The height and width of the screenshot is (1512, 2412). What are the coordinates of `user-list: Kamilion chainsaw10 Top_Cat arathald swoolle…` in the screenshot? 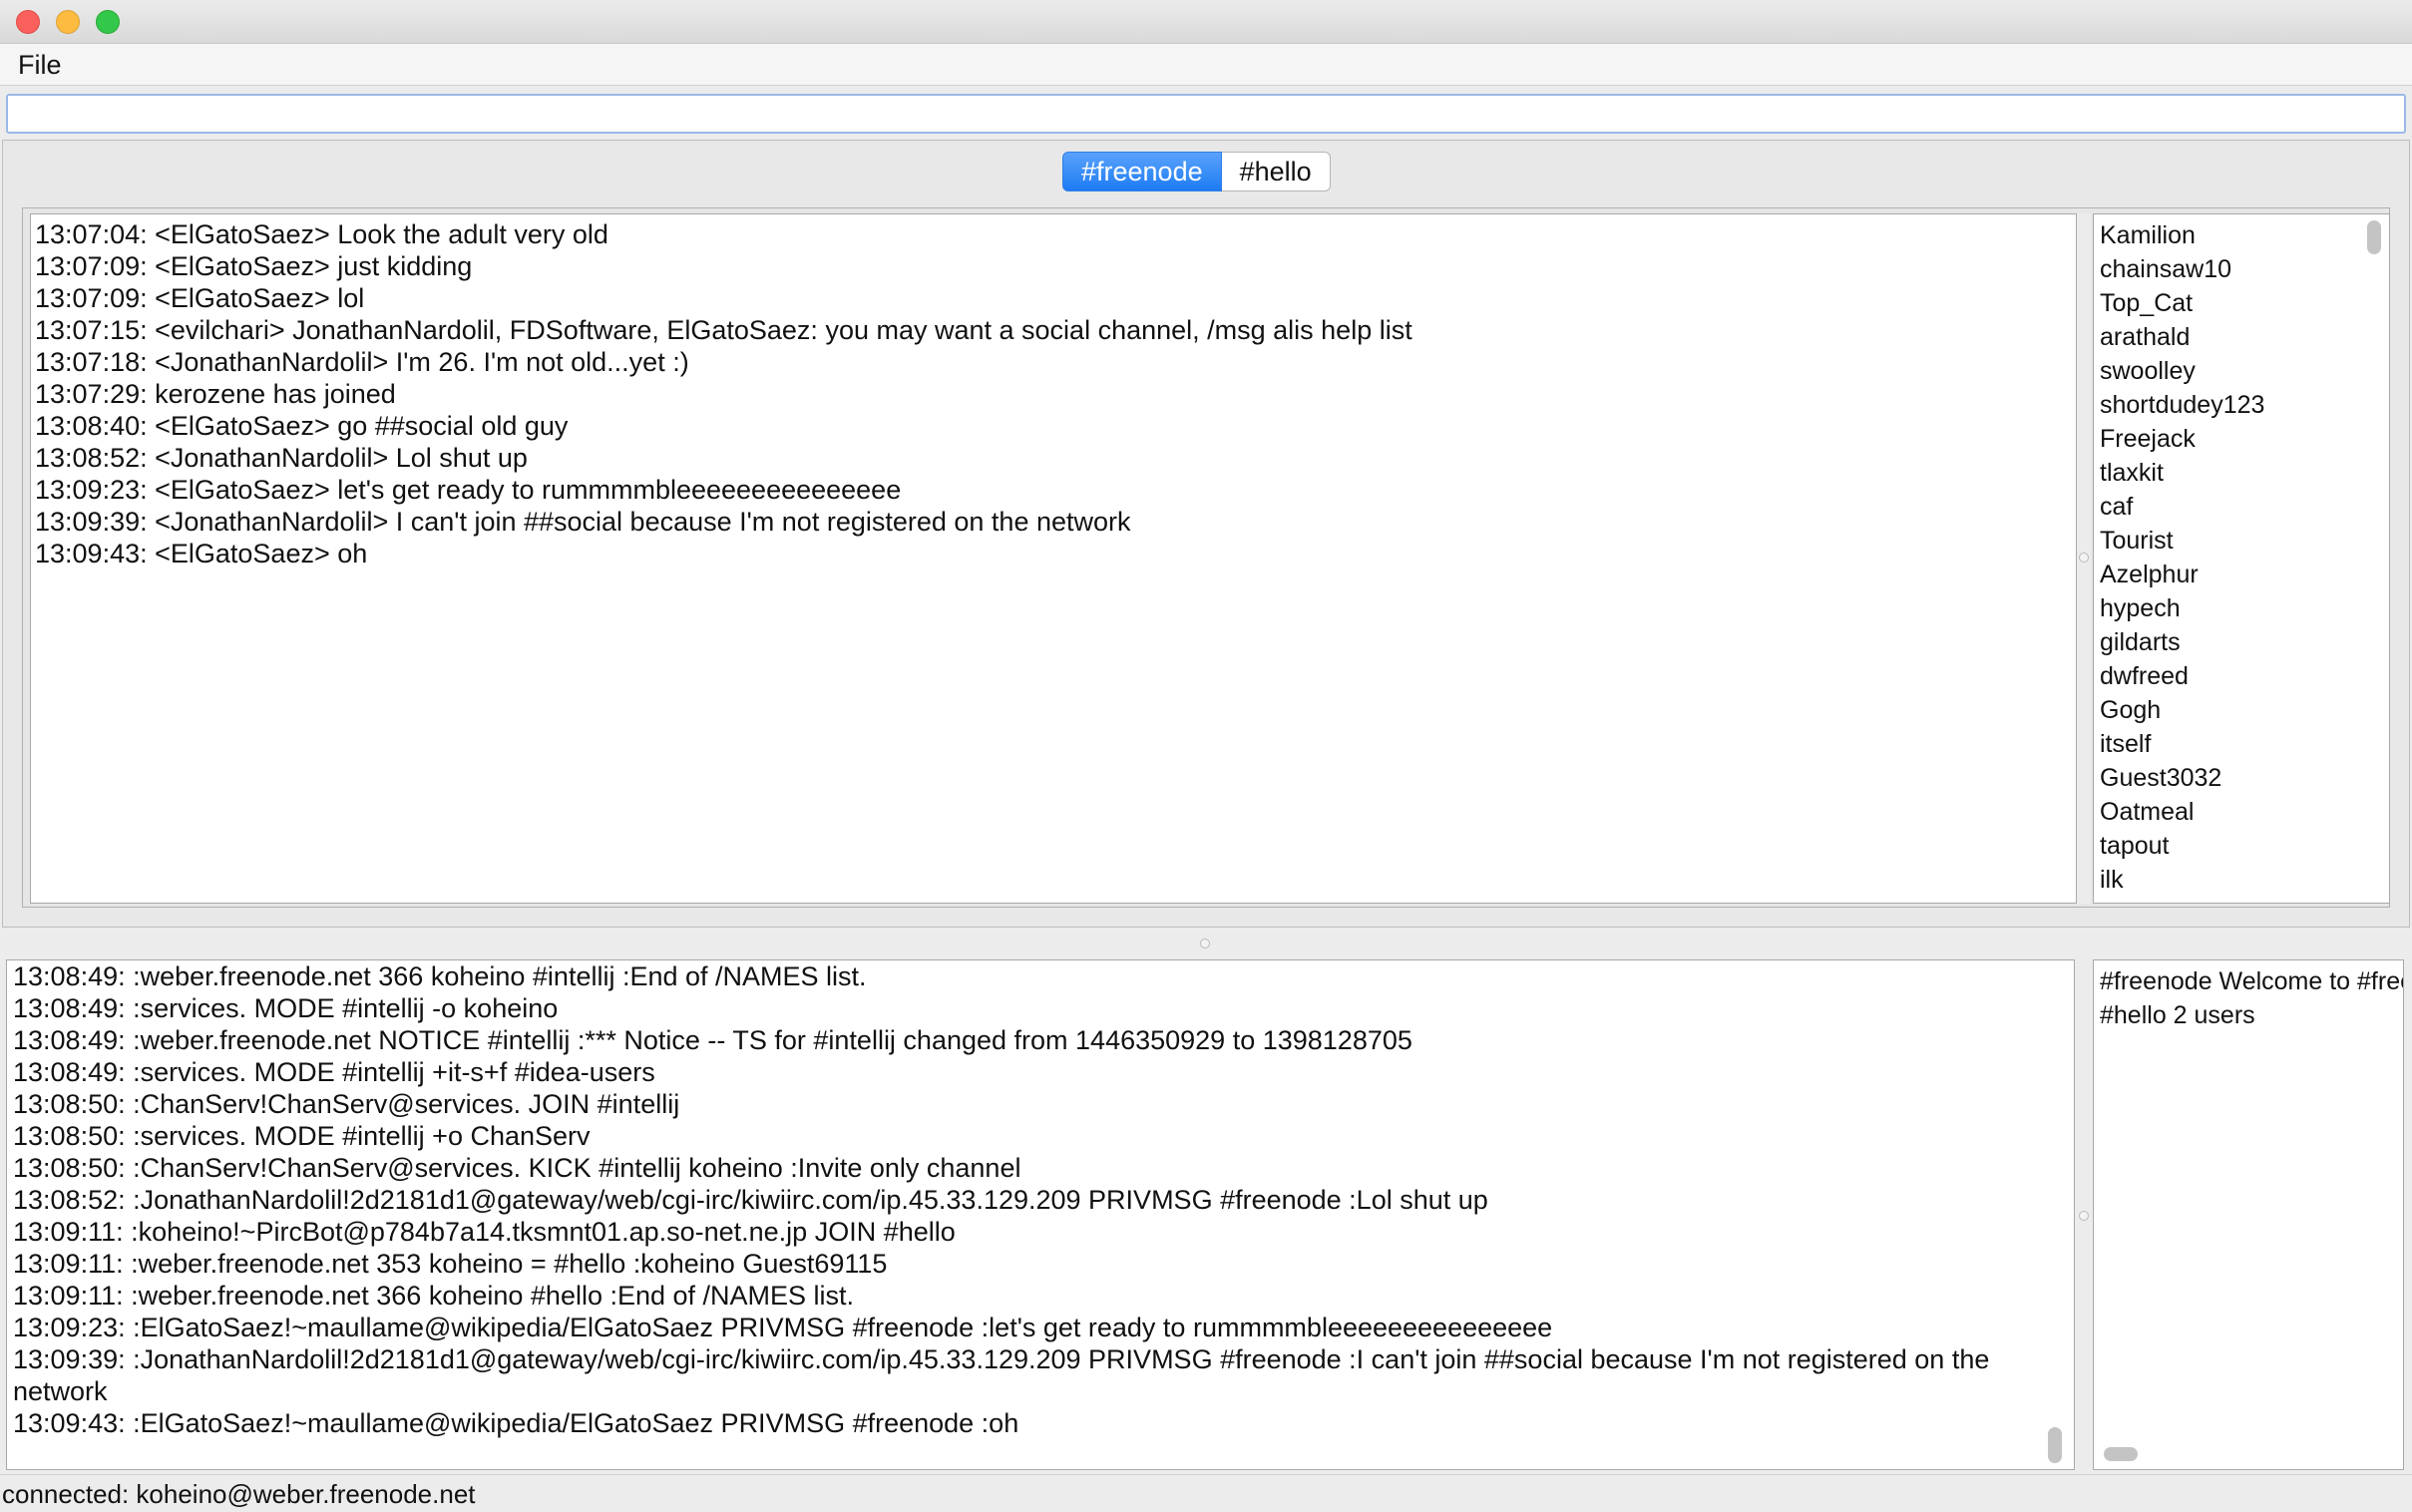 It's located at (2241, 555).